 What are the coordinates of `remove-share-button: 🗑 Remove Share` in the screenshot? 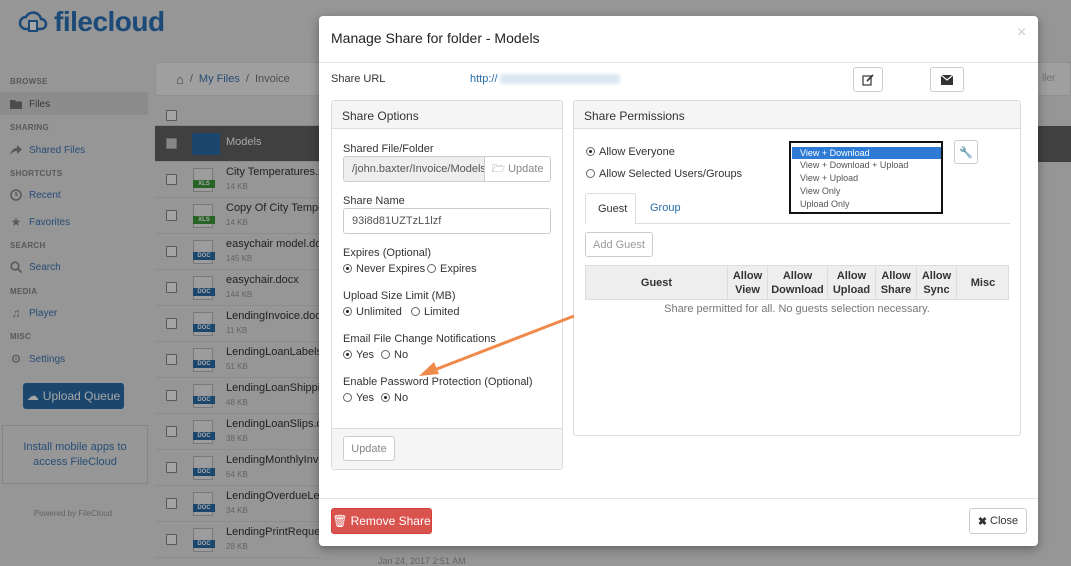 It's located at (381, 521).